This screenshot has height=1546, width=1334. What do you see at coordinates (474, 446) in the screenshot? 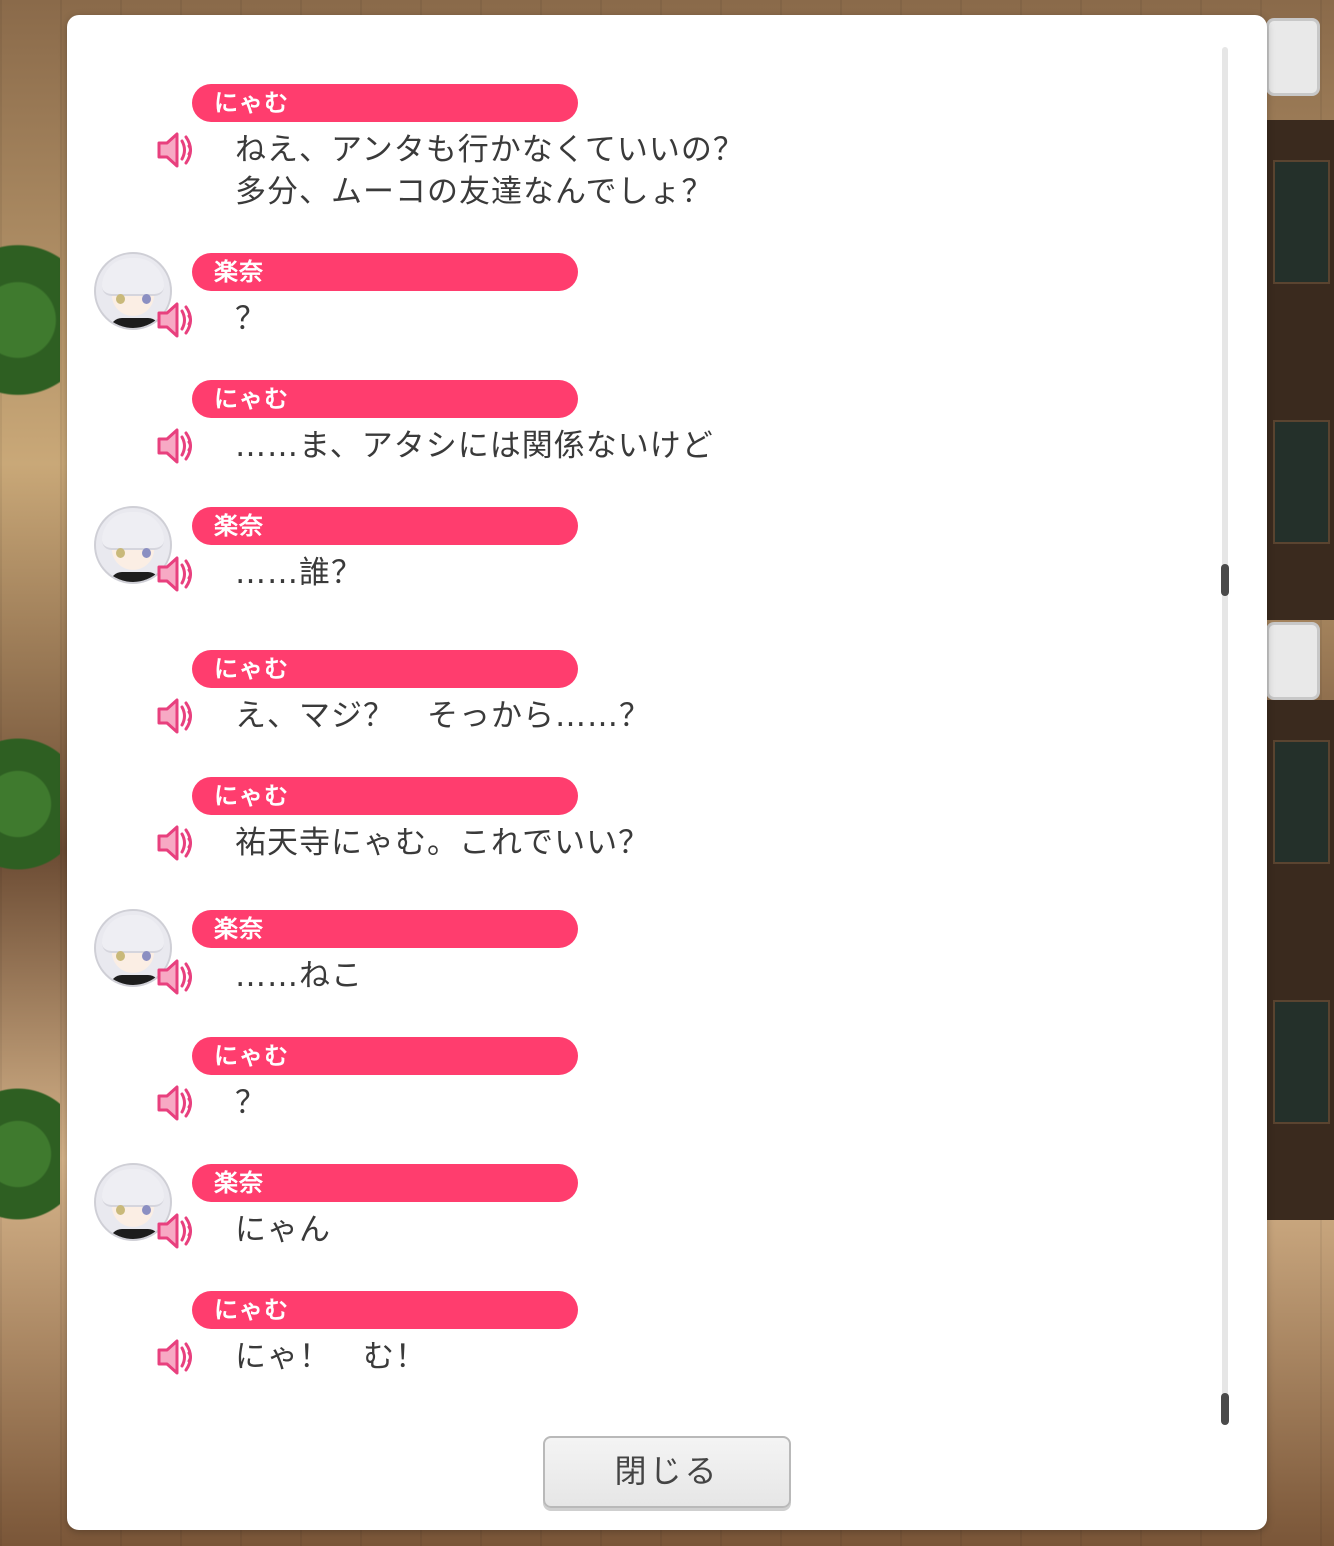
I see `message-text: ……ま、アタシには関係ないけど` at bounding box center [474, 446].